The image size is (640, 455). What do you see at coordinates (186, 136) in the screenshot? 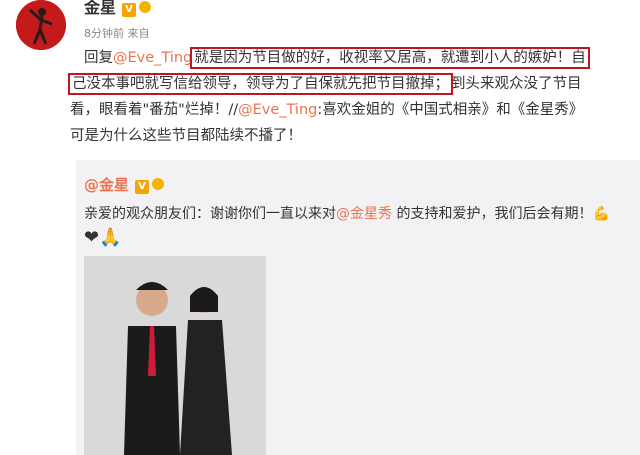
I see `post-line-4: 可是为什么这些节目都陆续不播了！` at bounding box center [186, 136].